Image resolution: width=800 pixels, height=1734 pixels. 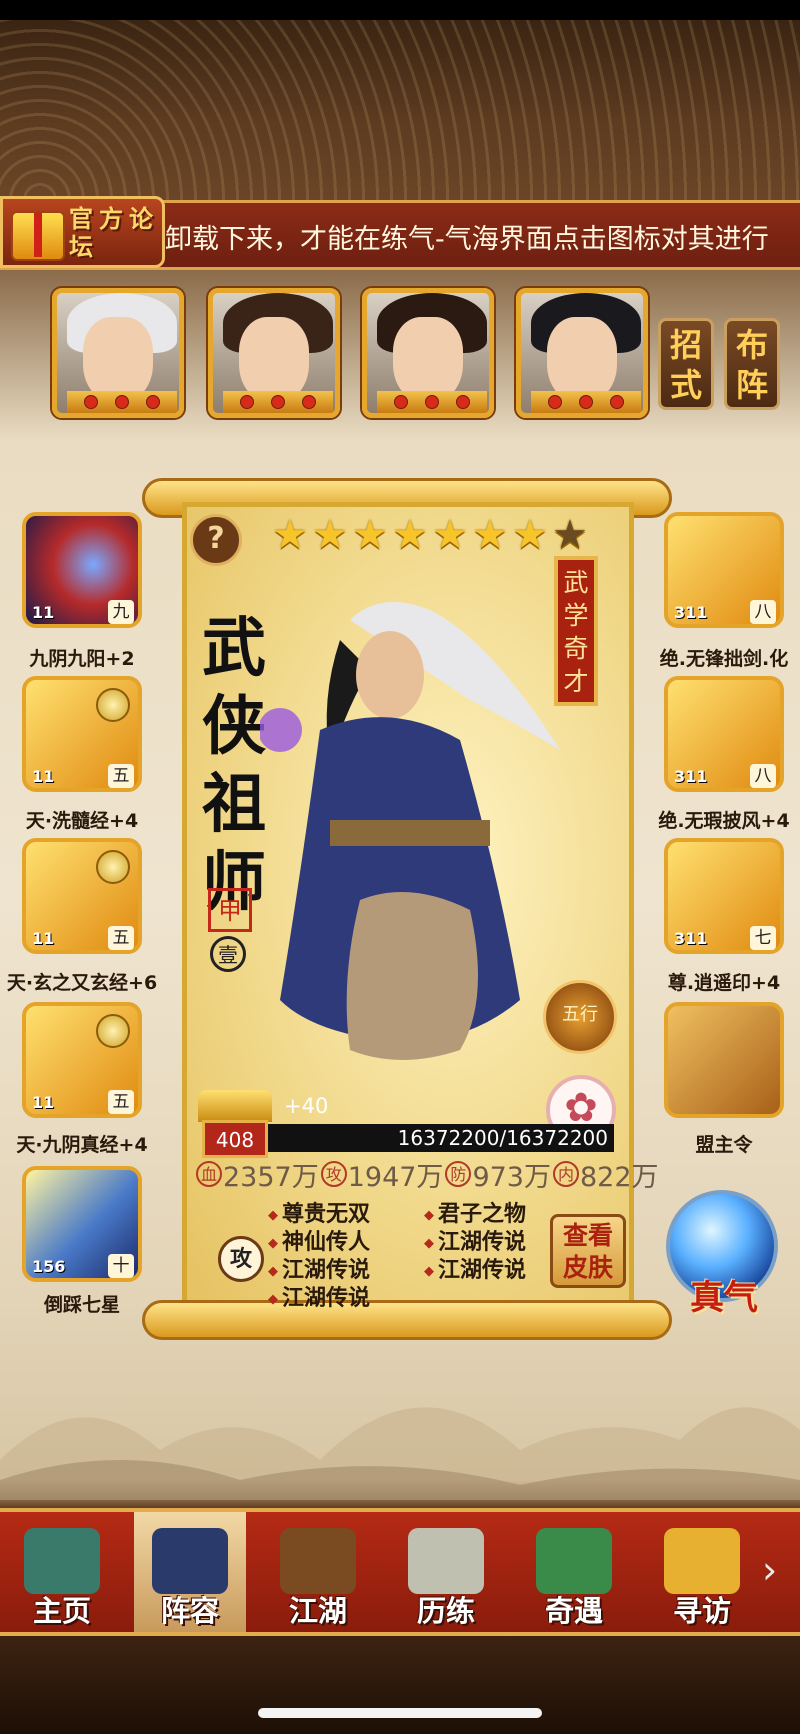 I want to click on level-bonus: +40, so click(x=306, y=1106).